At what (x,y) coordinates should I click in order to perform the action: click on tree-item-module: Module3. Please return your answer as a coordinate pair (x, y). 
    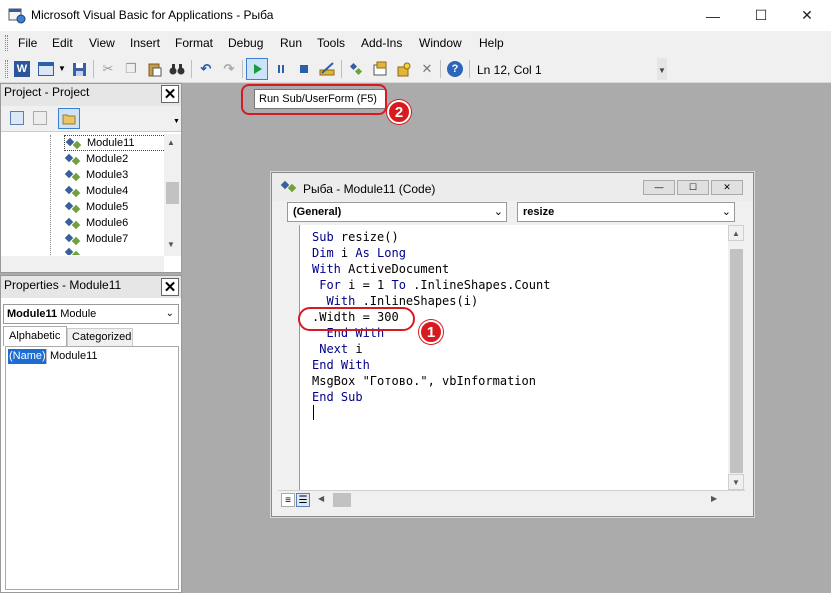
    Looking at the image, I should click on (114, 175).